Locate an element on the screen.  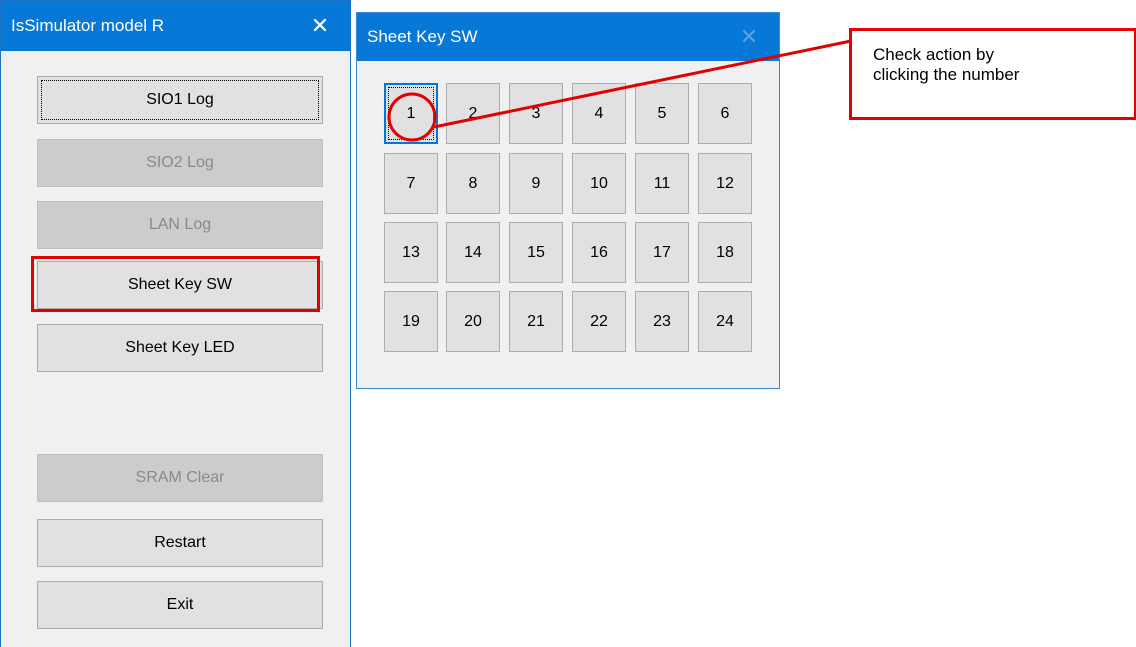
sheet-key-led-button: Sheet Key LED is located at coordinates (180, 348).